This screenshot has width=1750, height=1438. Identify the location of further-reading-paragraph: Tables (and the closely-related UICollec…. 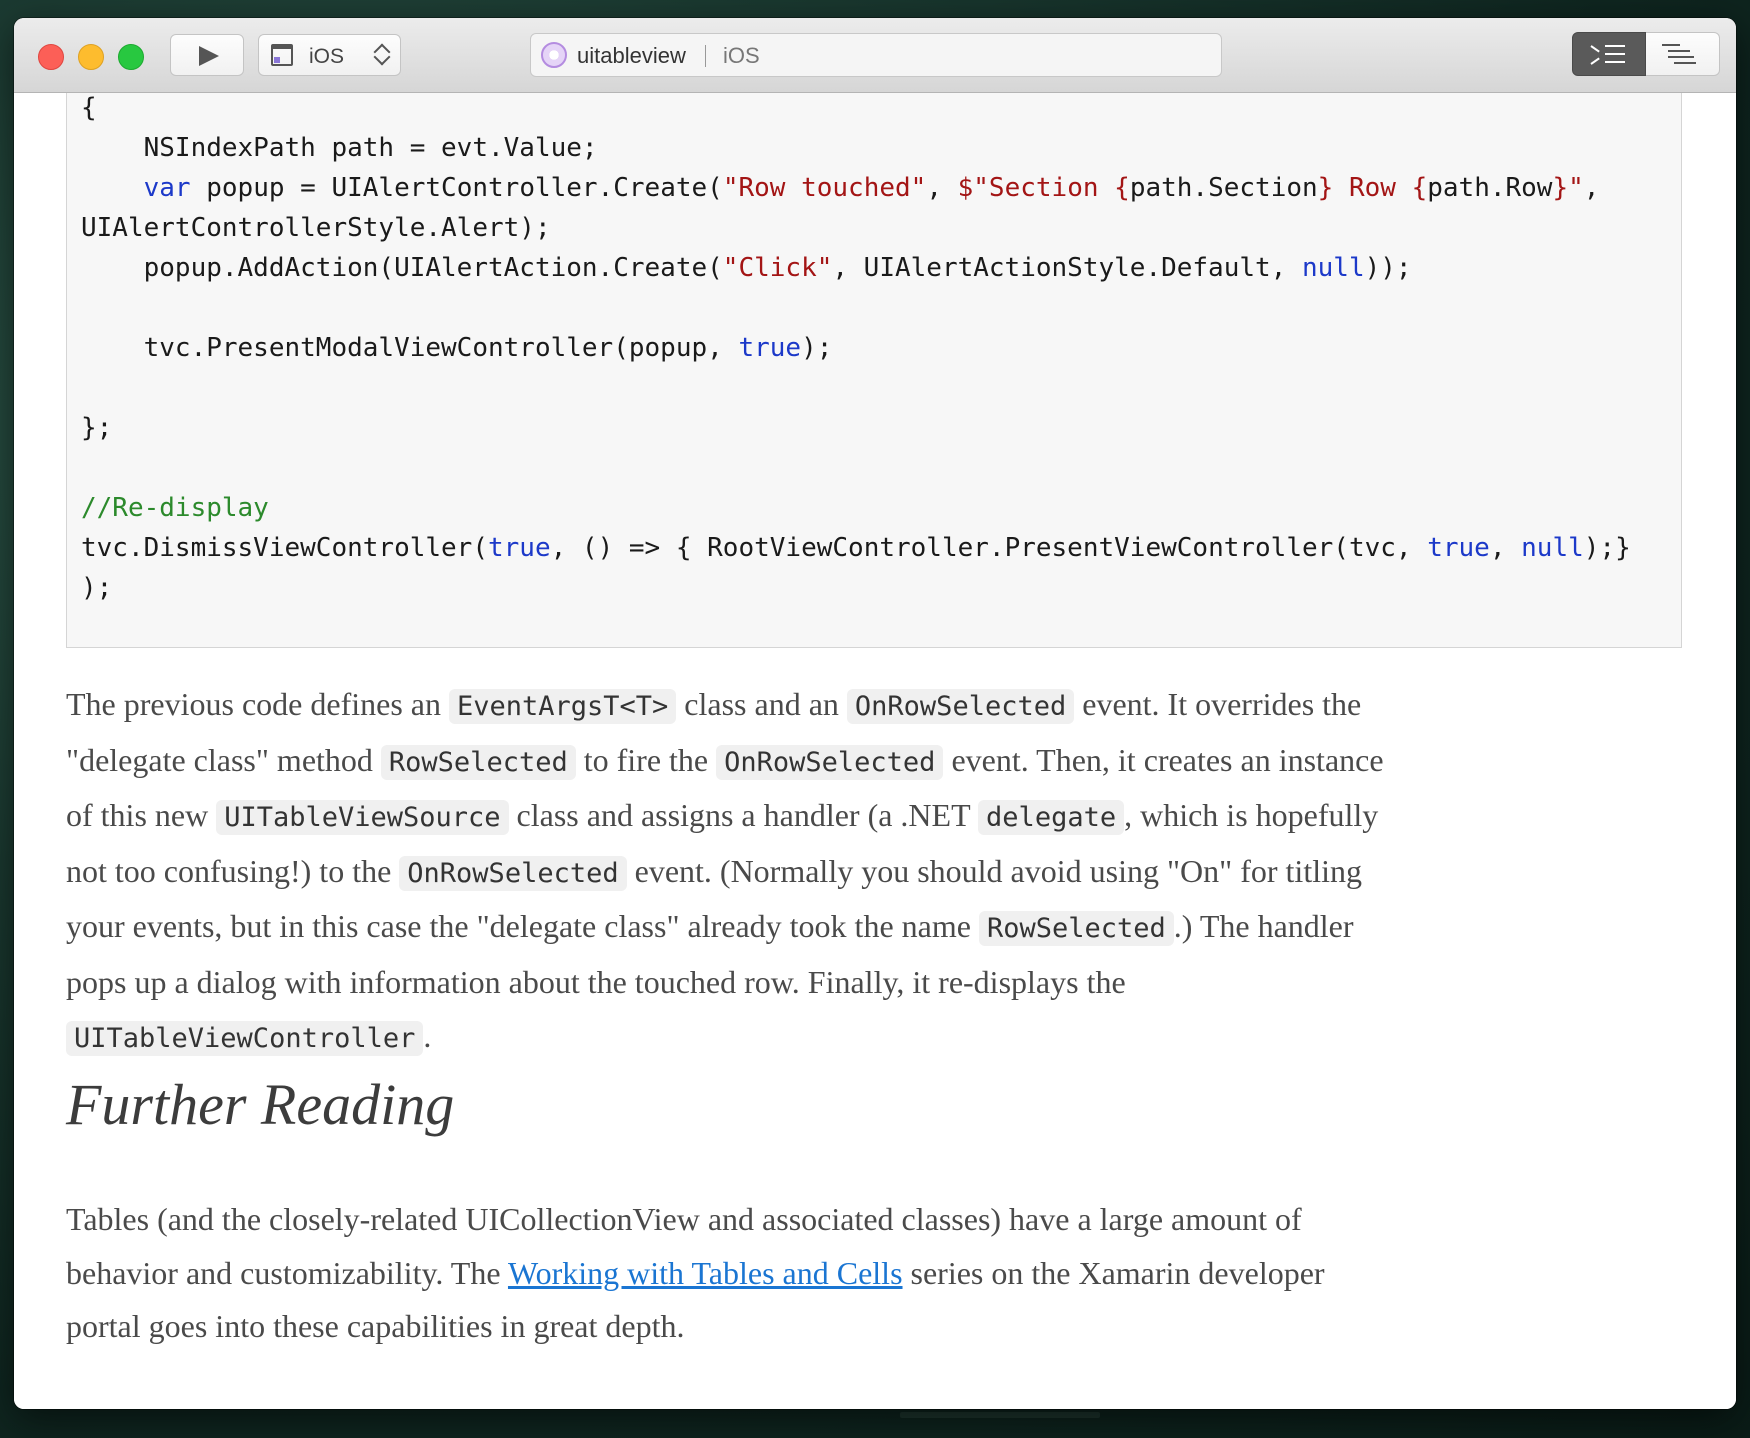
(695, 1273).